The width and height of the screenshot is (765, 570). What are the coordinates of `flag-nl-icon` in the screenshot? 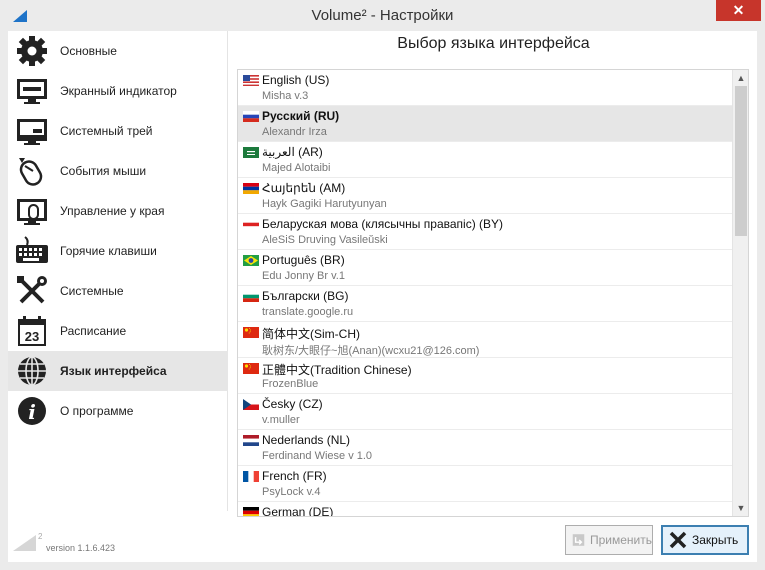 It's located at (251, 440).